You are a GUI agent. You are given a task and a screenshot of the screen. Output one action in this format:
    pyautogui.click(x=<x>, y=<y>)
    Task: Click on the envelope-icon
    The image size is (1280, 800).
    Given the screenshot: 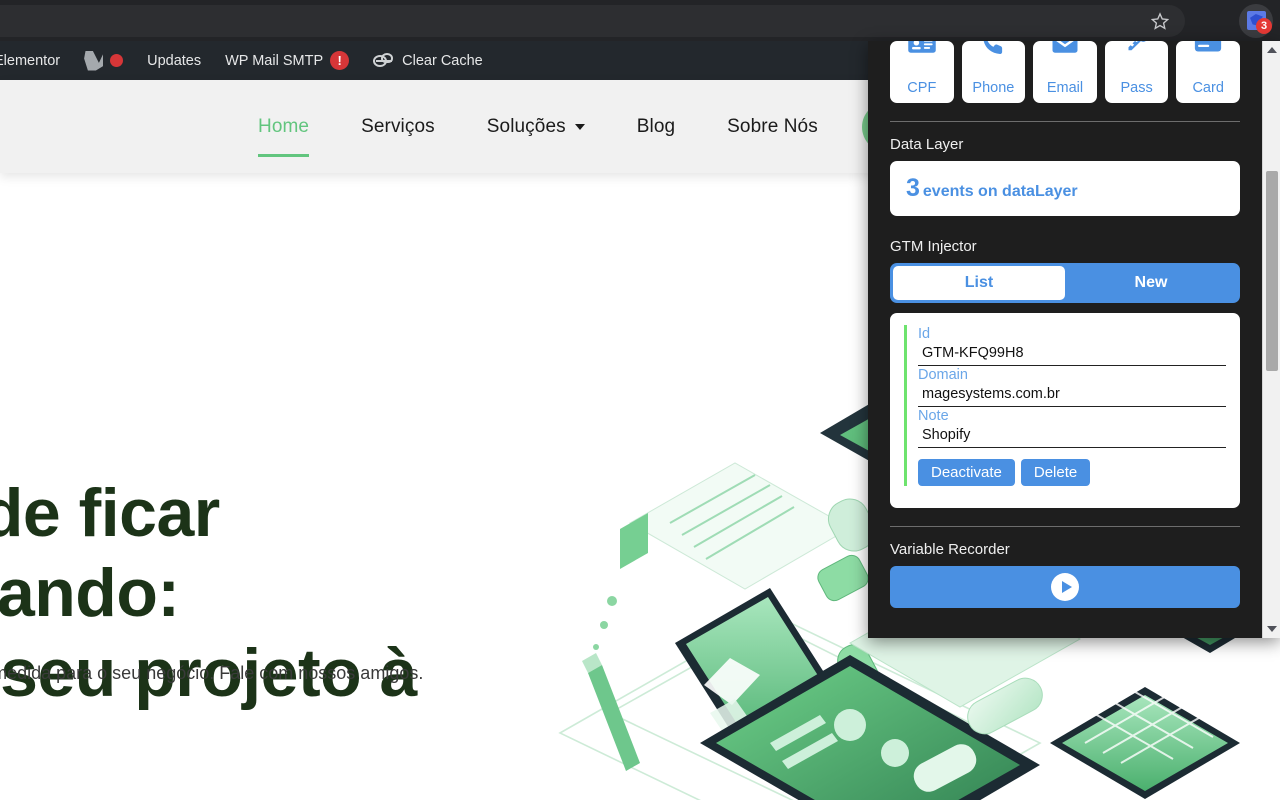 What is the action you would take?
    pyautogui.click(x=1065, y=52)
    